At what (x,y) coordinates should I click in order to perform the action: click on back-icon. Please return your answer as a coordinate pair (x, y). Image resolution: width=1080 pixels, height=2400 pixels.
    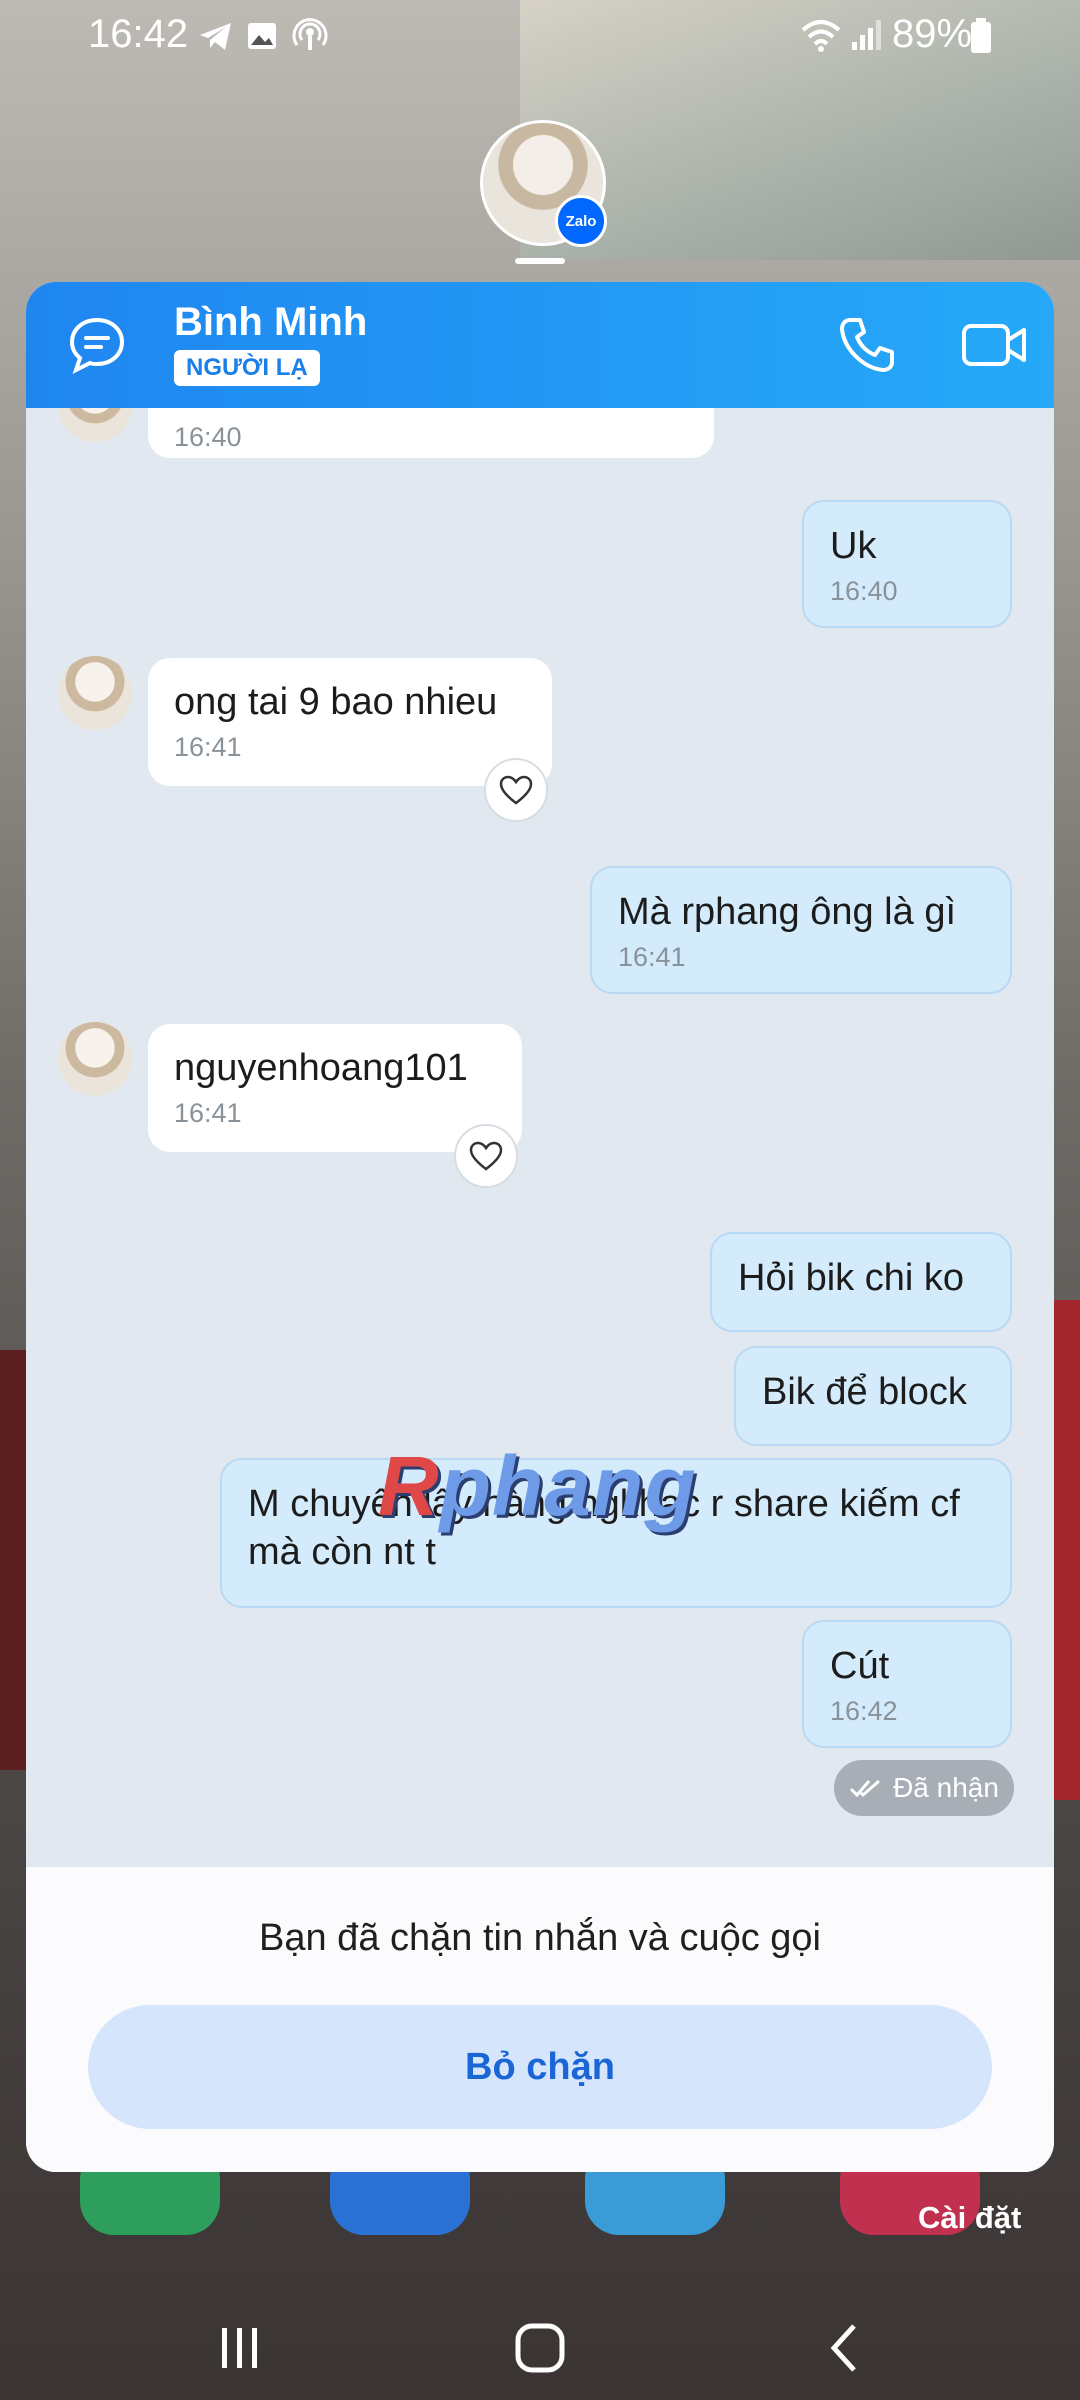
    Looking at the image, I should click on (843, 2348).